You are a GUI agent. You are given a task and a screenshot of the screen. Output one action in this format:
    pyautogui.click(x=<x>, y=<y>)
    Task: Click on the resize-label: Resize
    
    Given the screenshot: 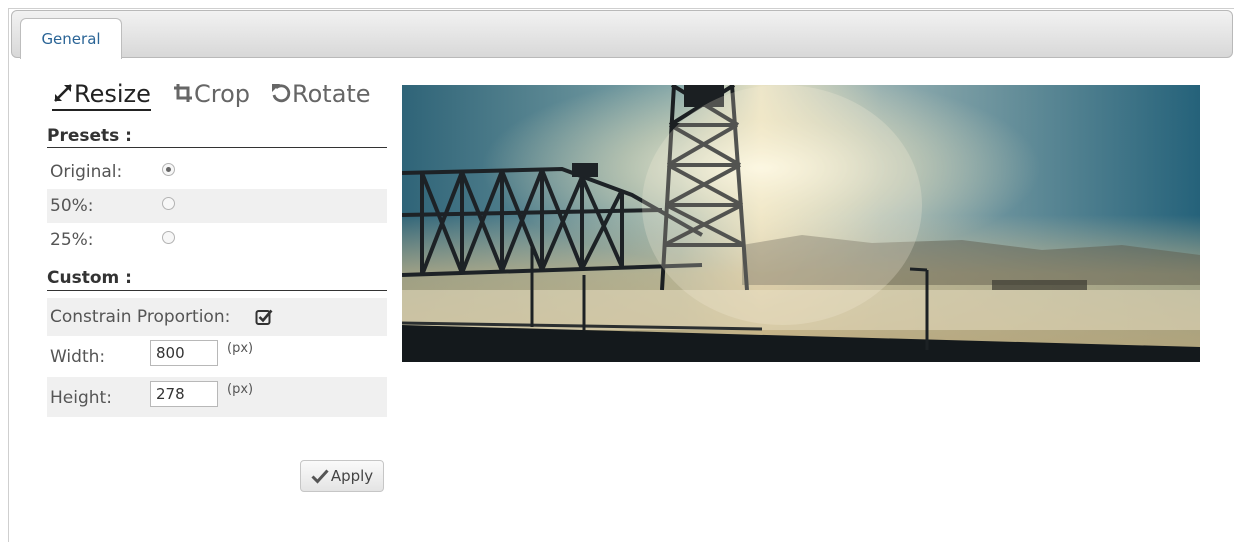 What is the action you would take?
    pyautogui.click(x=112, y=94)
    